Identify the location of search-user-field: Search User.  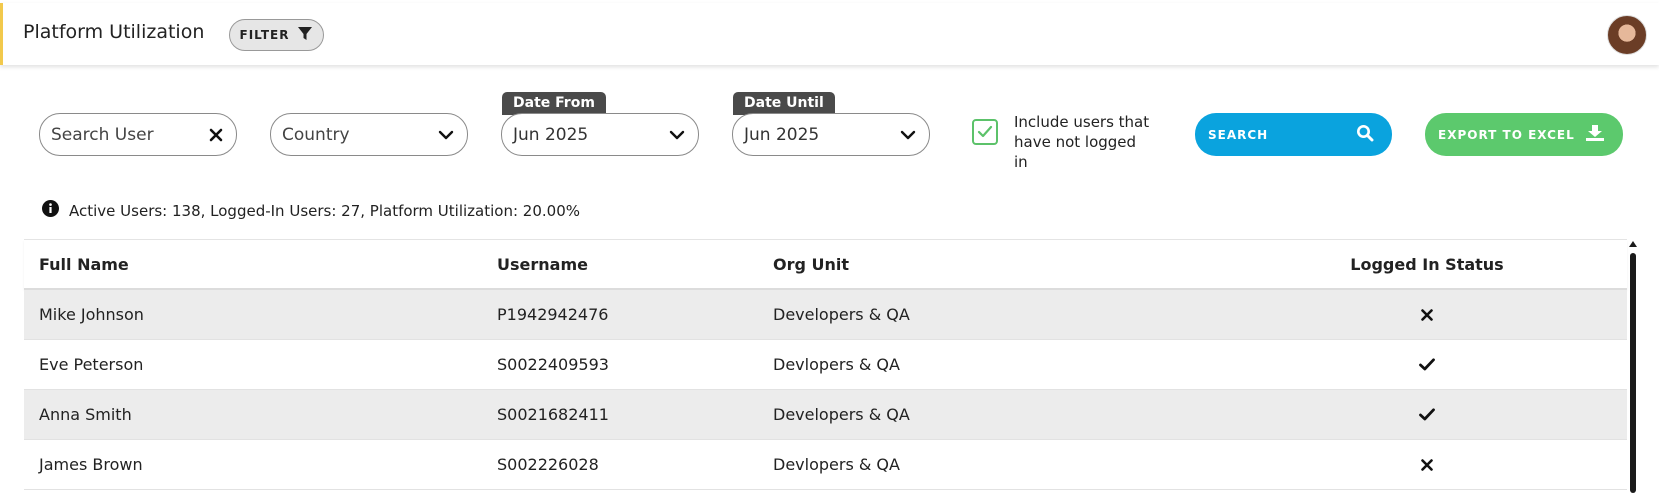
(138, 134).